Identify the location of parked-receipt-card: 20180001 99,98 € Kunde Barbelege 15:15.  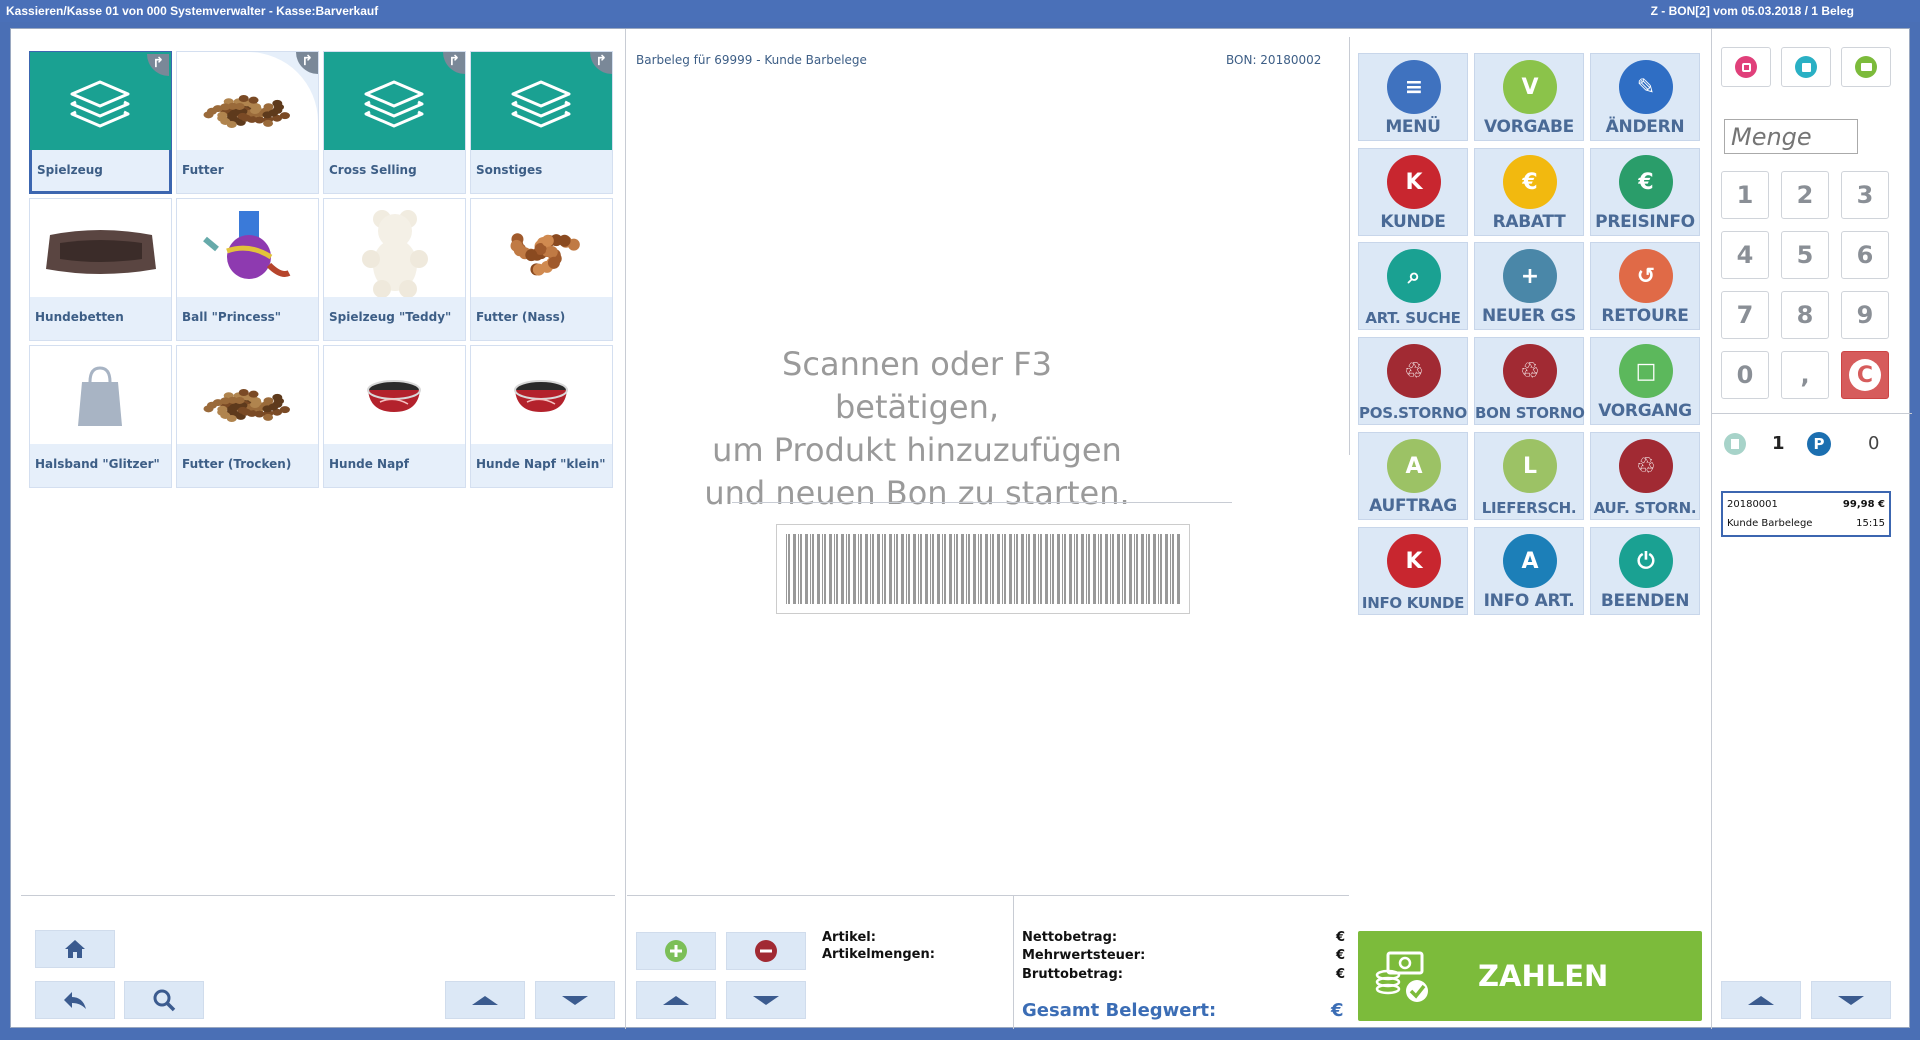
(1806, 514).